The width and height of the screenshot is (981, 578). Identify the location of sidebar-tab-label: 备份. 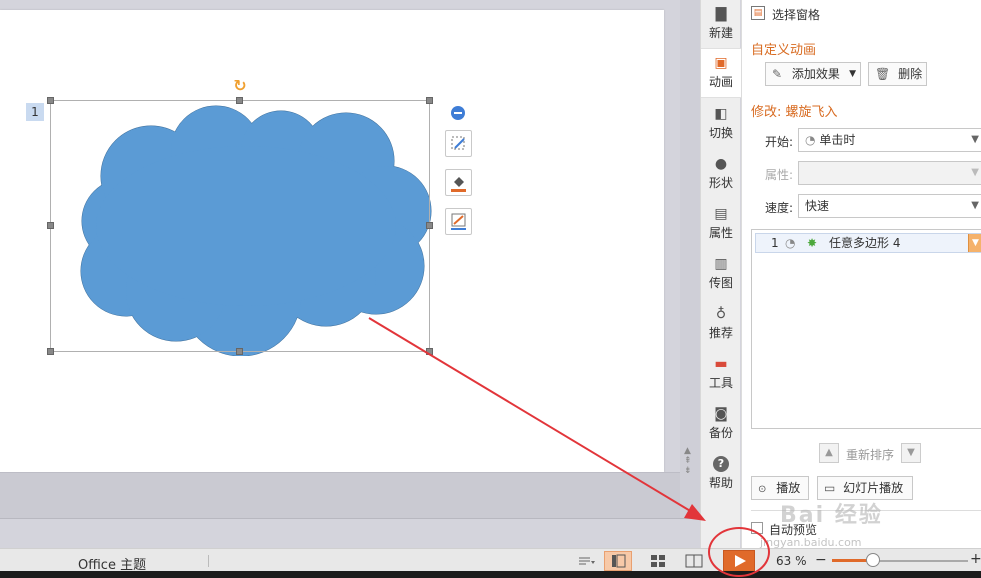
(720, 433).